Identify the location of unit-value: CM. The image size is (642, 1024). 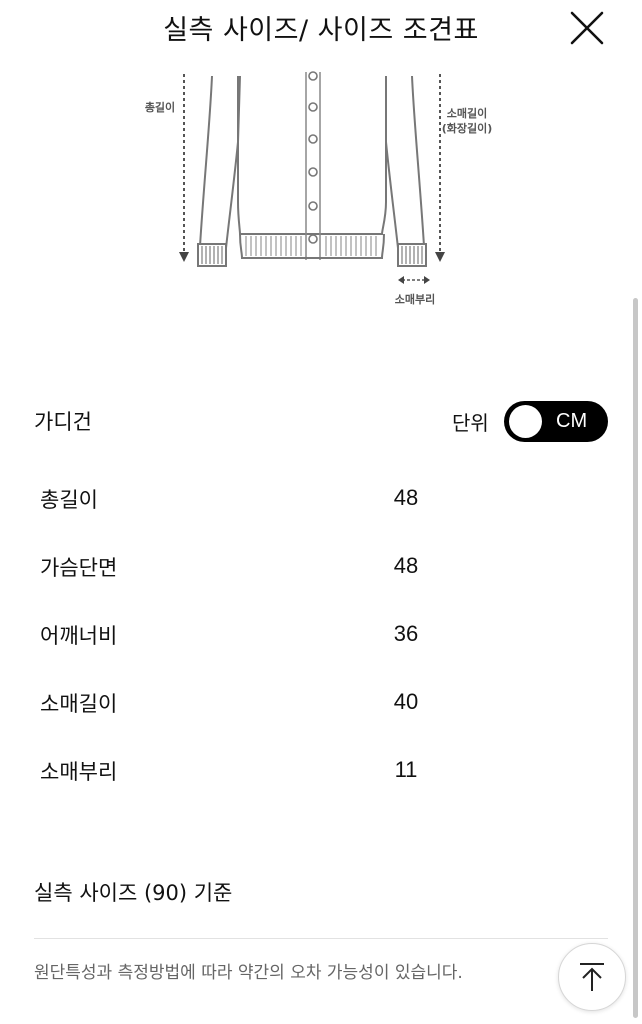
(572, 421).